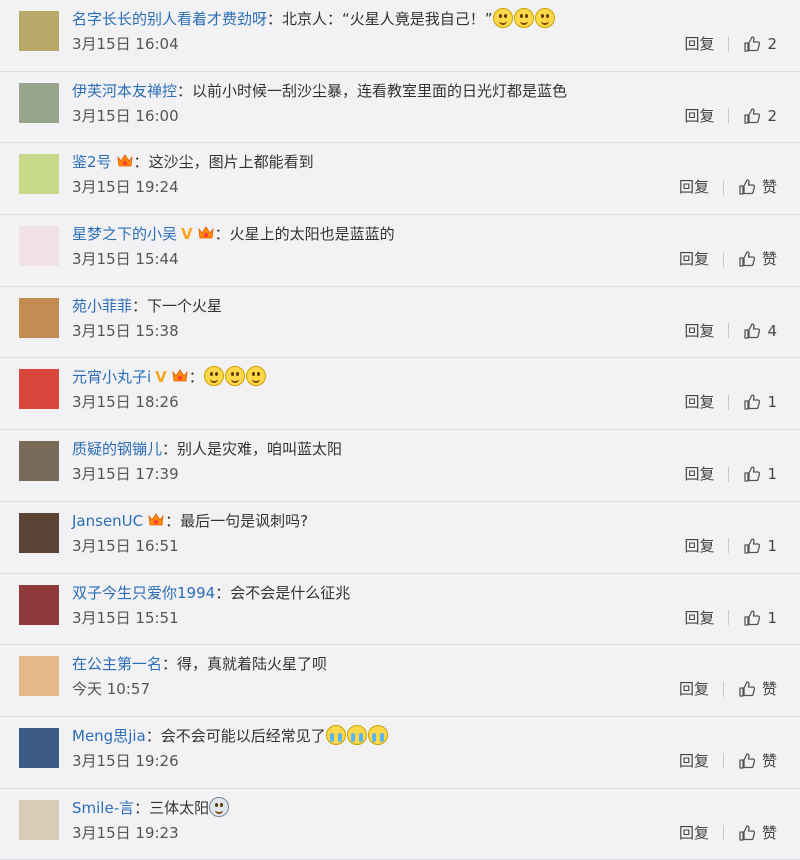 The image size is (800, 860). Describe the element at coordinates (125, 474) in the screenshot. I see `comment-timestamp: 3月15日 17:39` at that location.